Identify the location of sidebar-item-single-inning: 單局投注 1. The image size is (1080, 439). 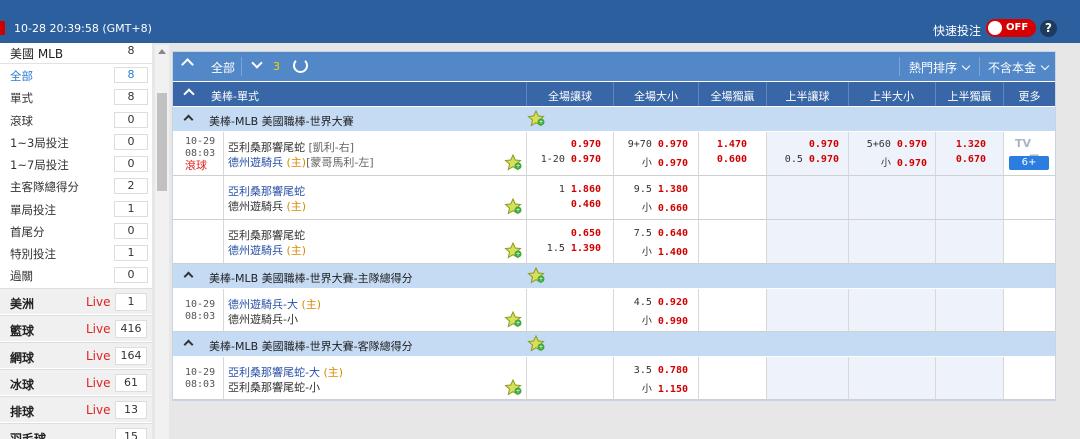
(76, 209).